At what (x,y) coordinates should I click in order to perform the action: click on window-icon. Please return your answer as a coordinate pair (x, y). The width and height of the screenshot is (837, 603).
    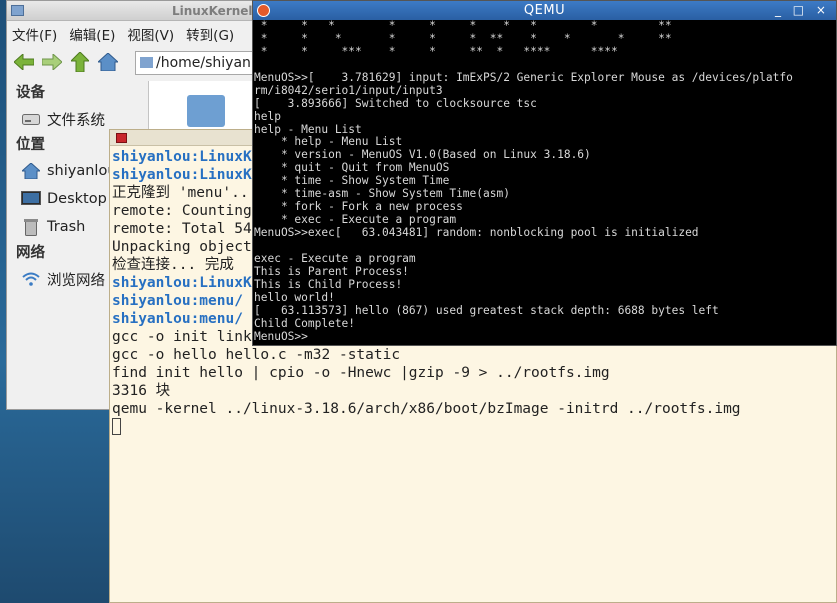
    Looking at the image, I should click on (17, 10).